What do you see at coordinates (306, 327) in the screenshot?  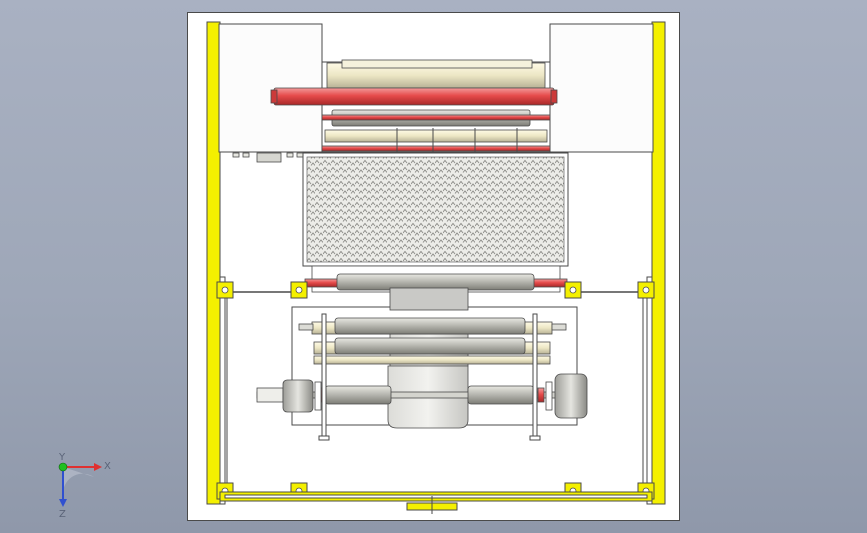 I see `lower-roller-shaft-left` at bounding box center [306, 327].